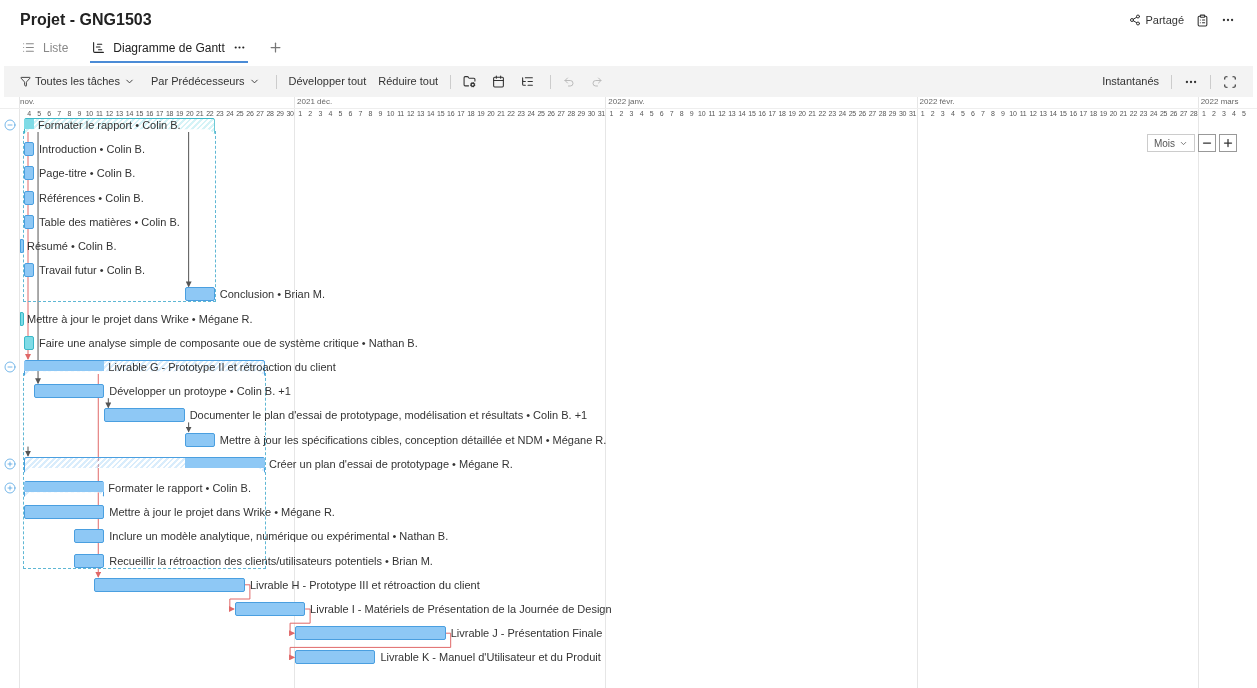  What do you see at coordinates (99, 47) in the screenshot?
I see `gantt-icon` at bounding box center [99, 47].